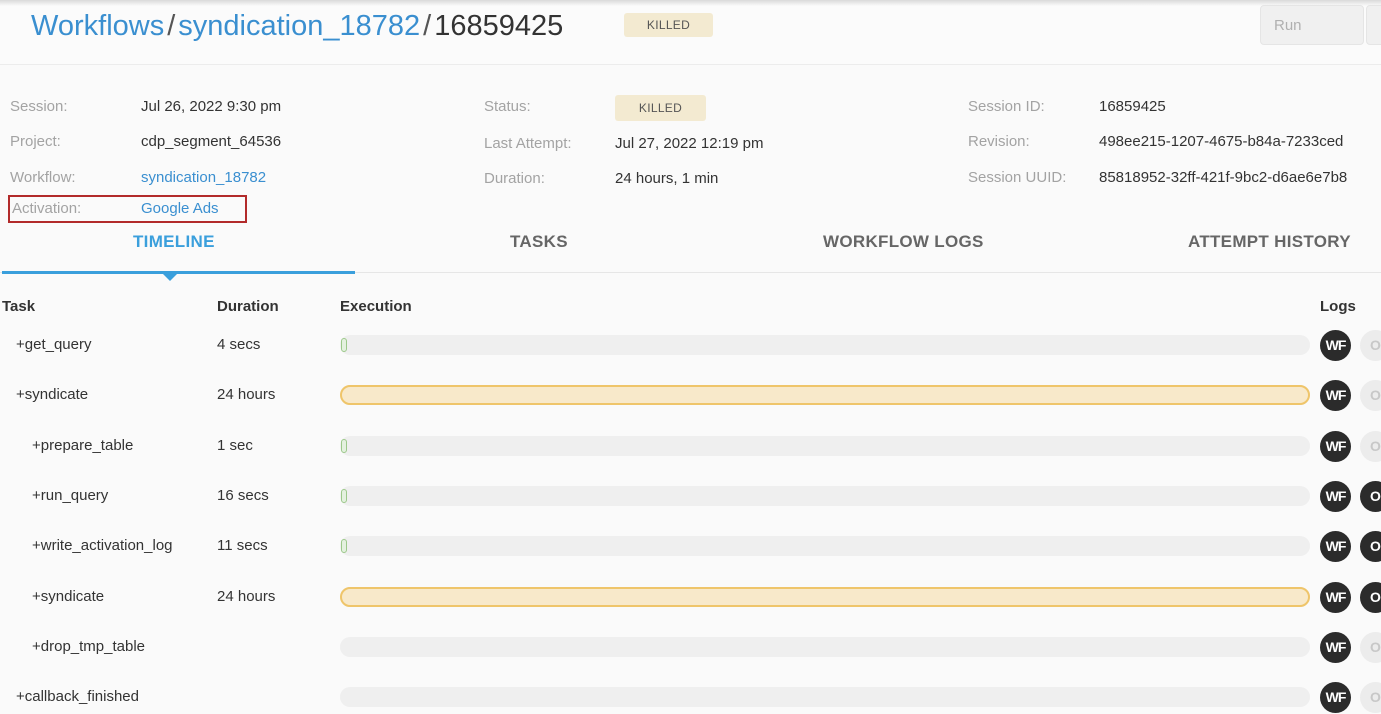 This screenshot has height=714, width=1381. What do you see at coordinates (1338, 306) in the screenshot?
I see `column-header-logs: Logs` at bounding box center [1338, 306].